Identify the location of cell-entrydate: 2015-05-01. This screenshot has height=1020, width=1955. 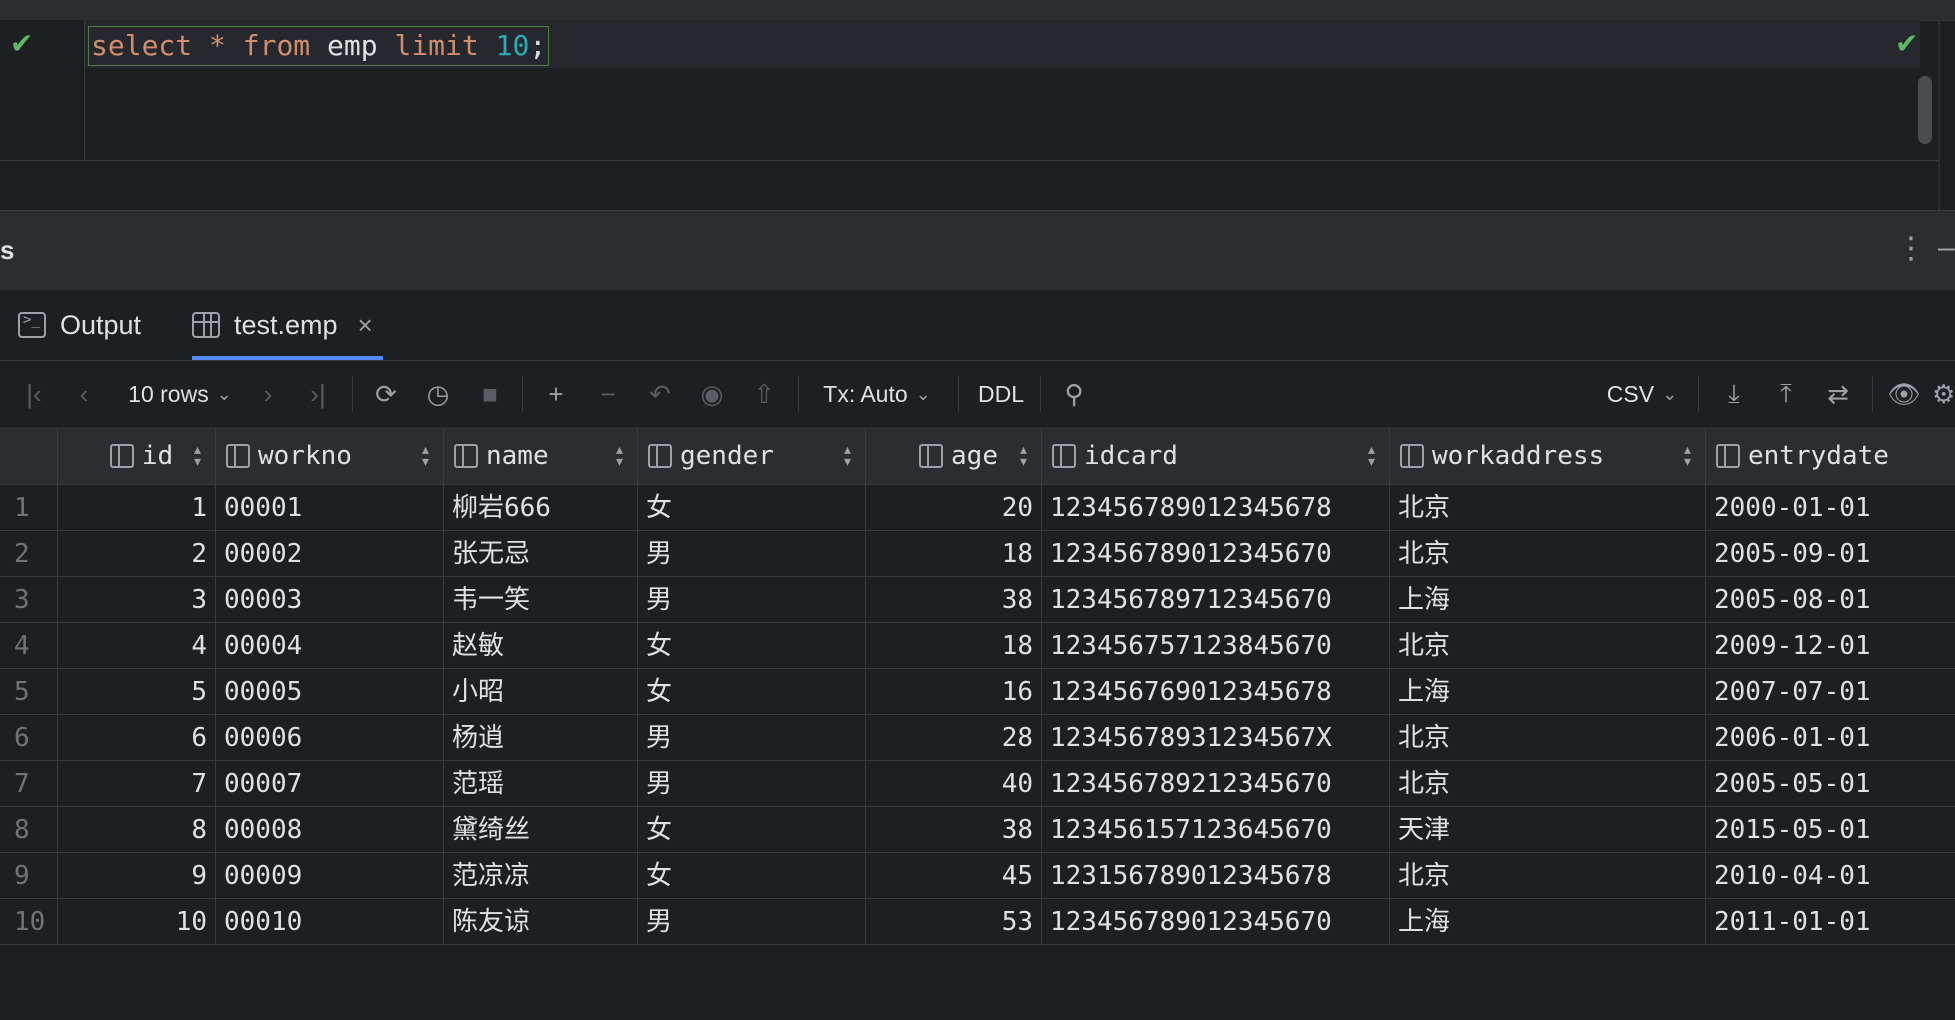
(1830, 830).